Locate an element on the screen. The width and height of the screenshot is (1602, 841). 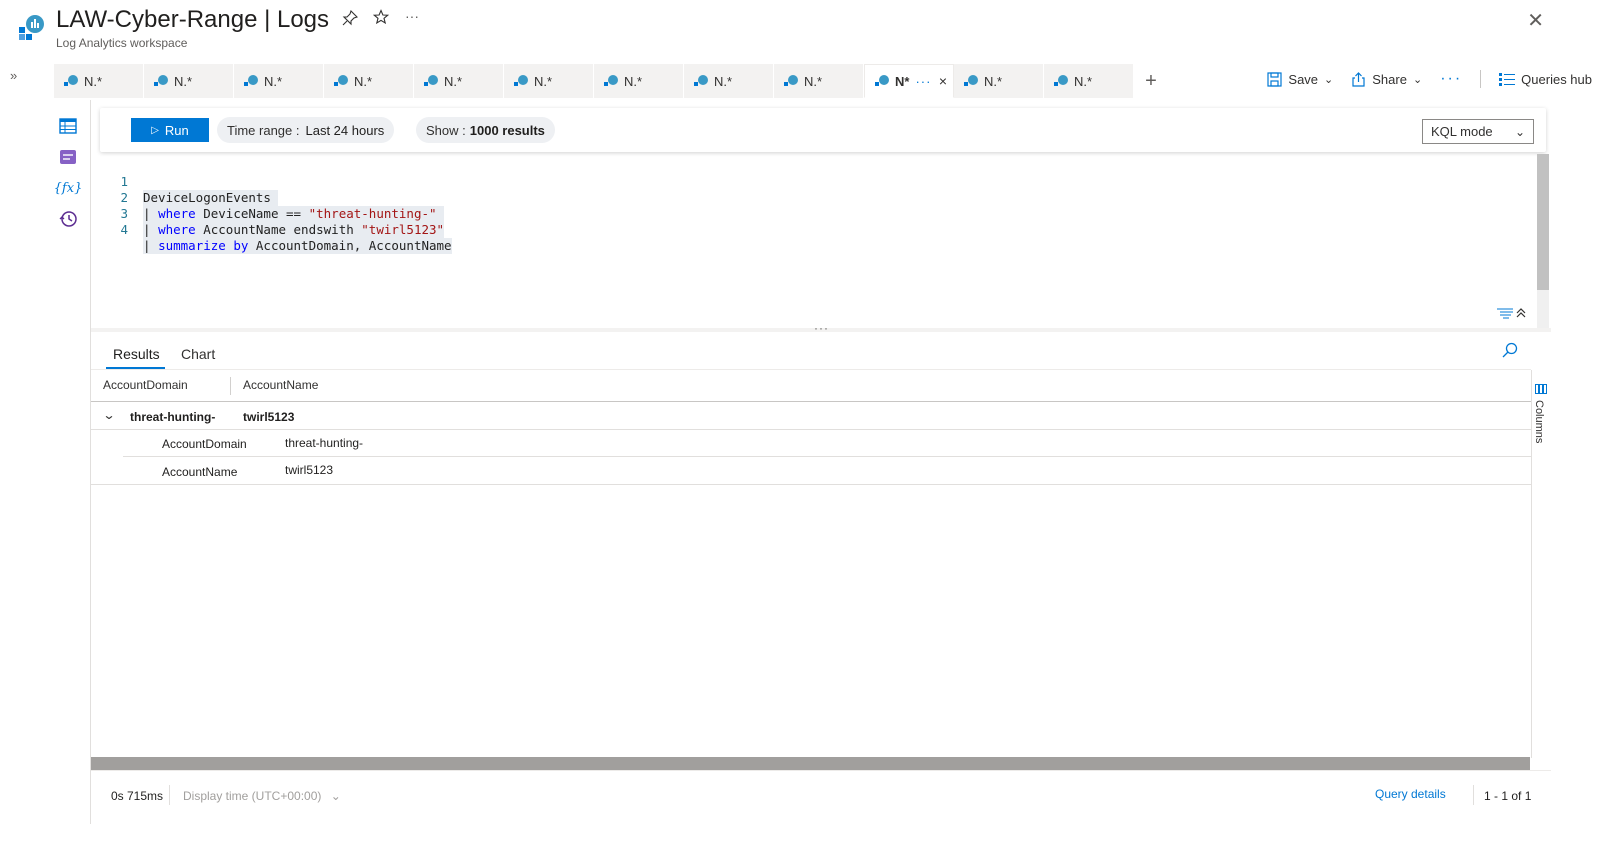
pin-icon is located at coordinates (350, 20).